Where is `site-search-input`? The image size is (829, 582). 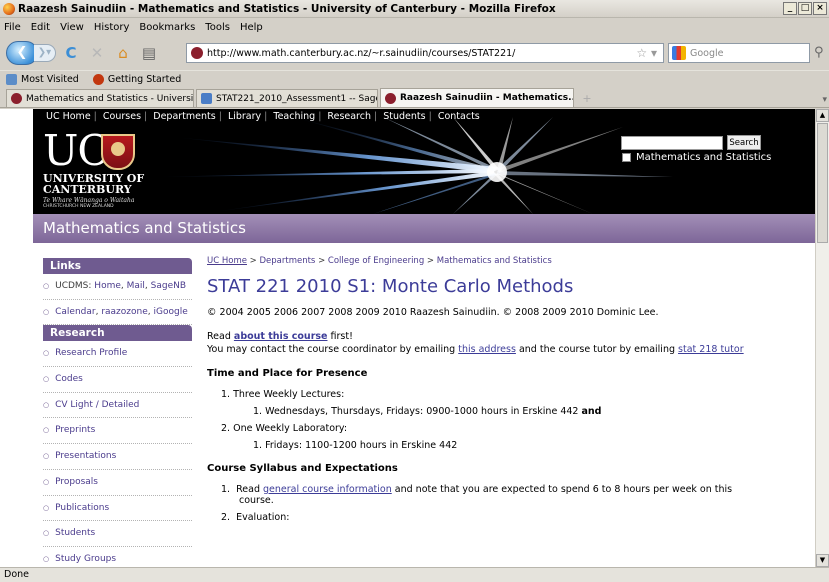 site-search-input is located at coordinates (672, 142).